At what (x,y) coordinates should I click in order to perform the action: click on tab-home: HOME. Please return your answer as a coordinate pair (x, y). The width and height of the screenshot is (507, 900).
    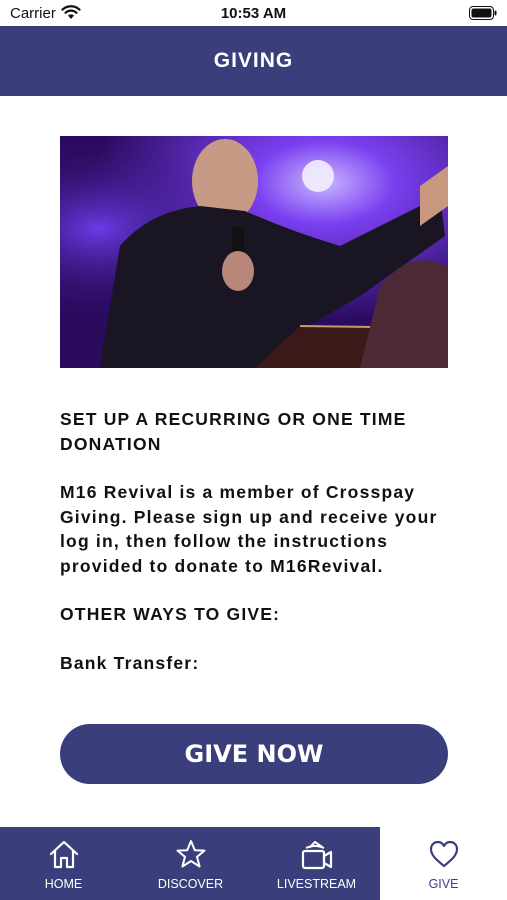
    Looking at the image, I should click on (63, 863).